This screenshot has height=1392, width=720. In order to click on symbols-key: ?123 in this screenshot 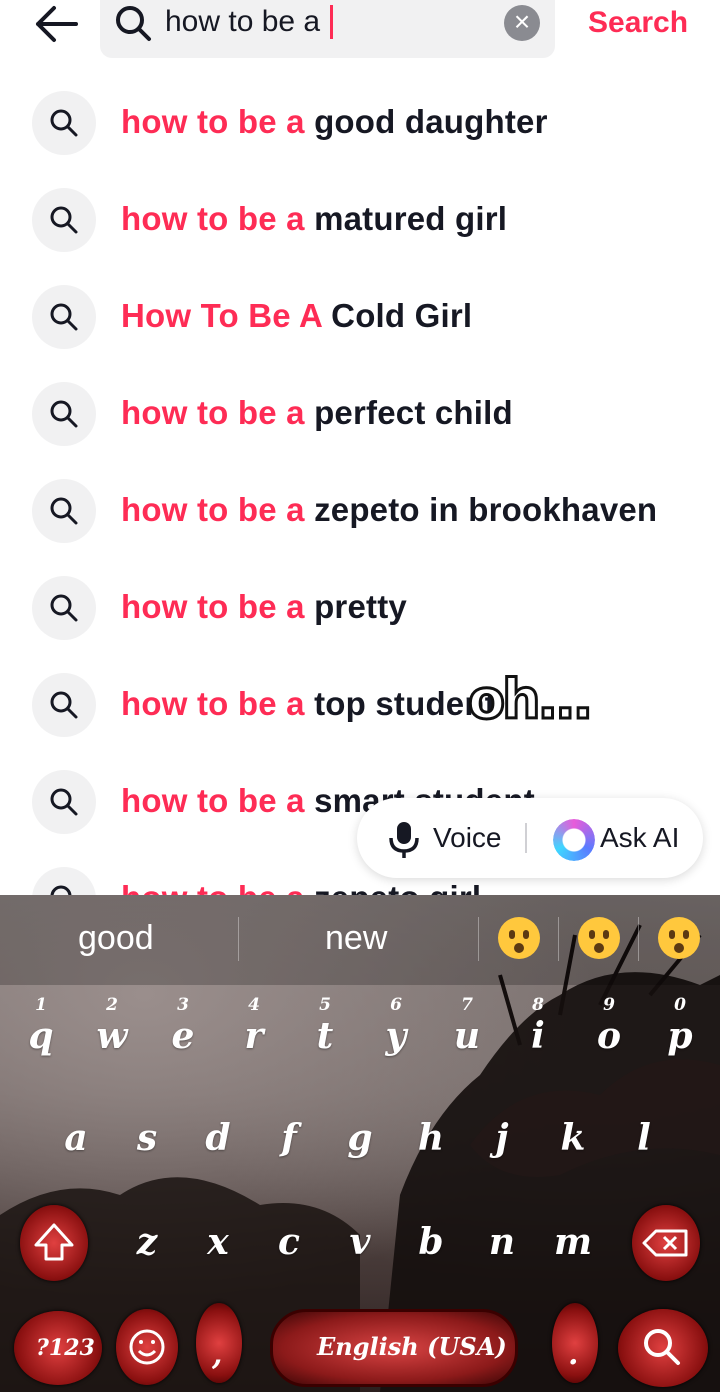, I will do `click(58, 1348)`.